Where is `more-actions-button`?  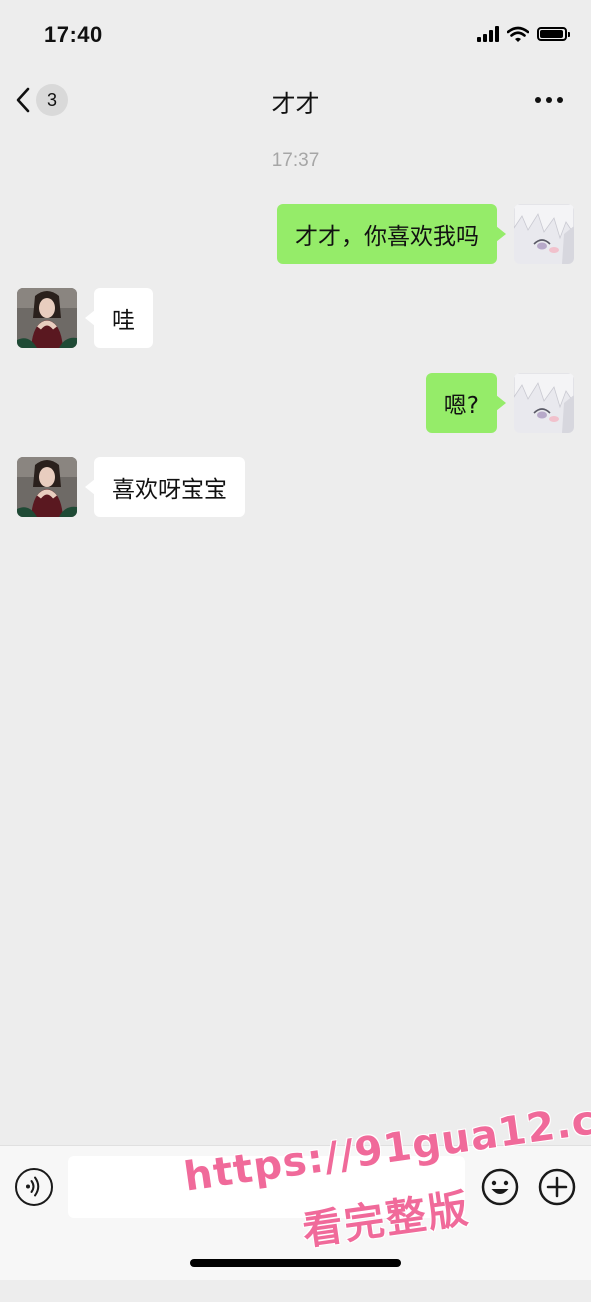 more-actions-button is located at coordinates (557, 1187).